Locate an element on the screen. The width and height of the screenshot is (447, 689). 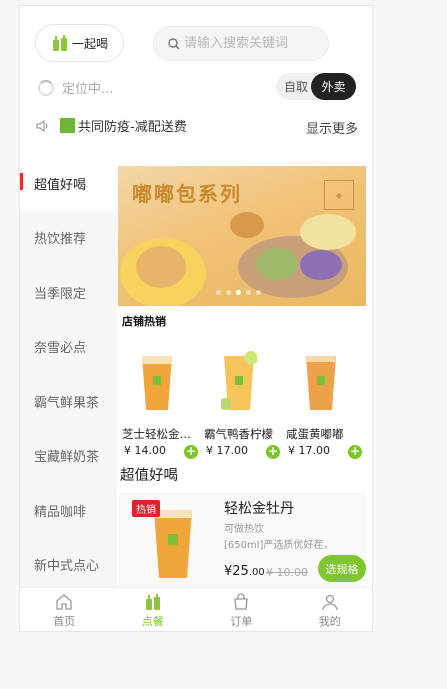
hot-item-card: 咸蛋黄嘟嘟 ¥ 17.00 + is located at coordinates (323, 398).